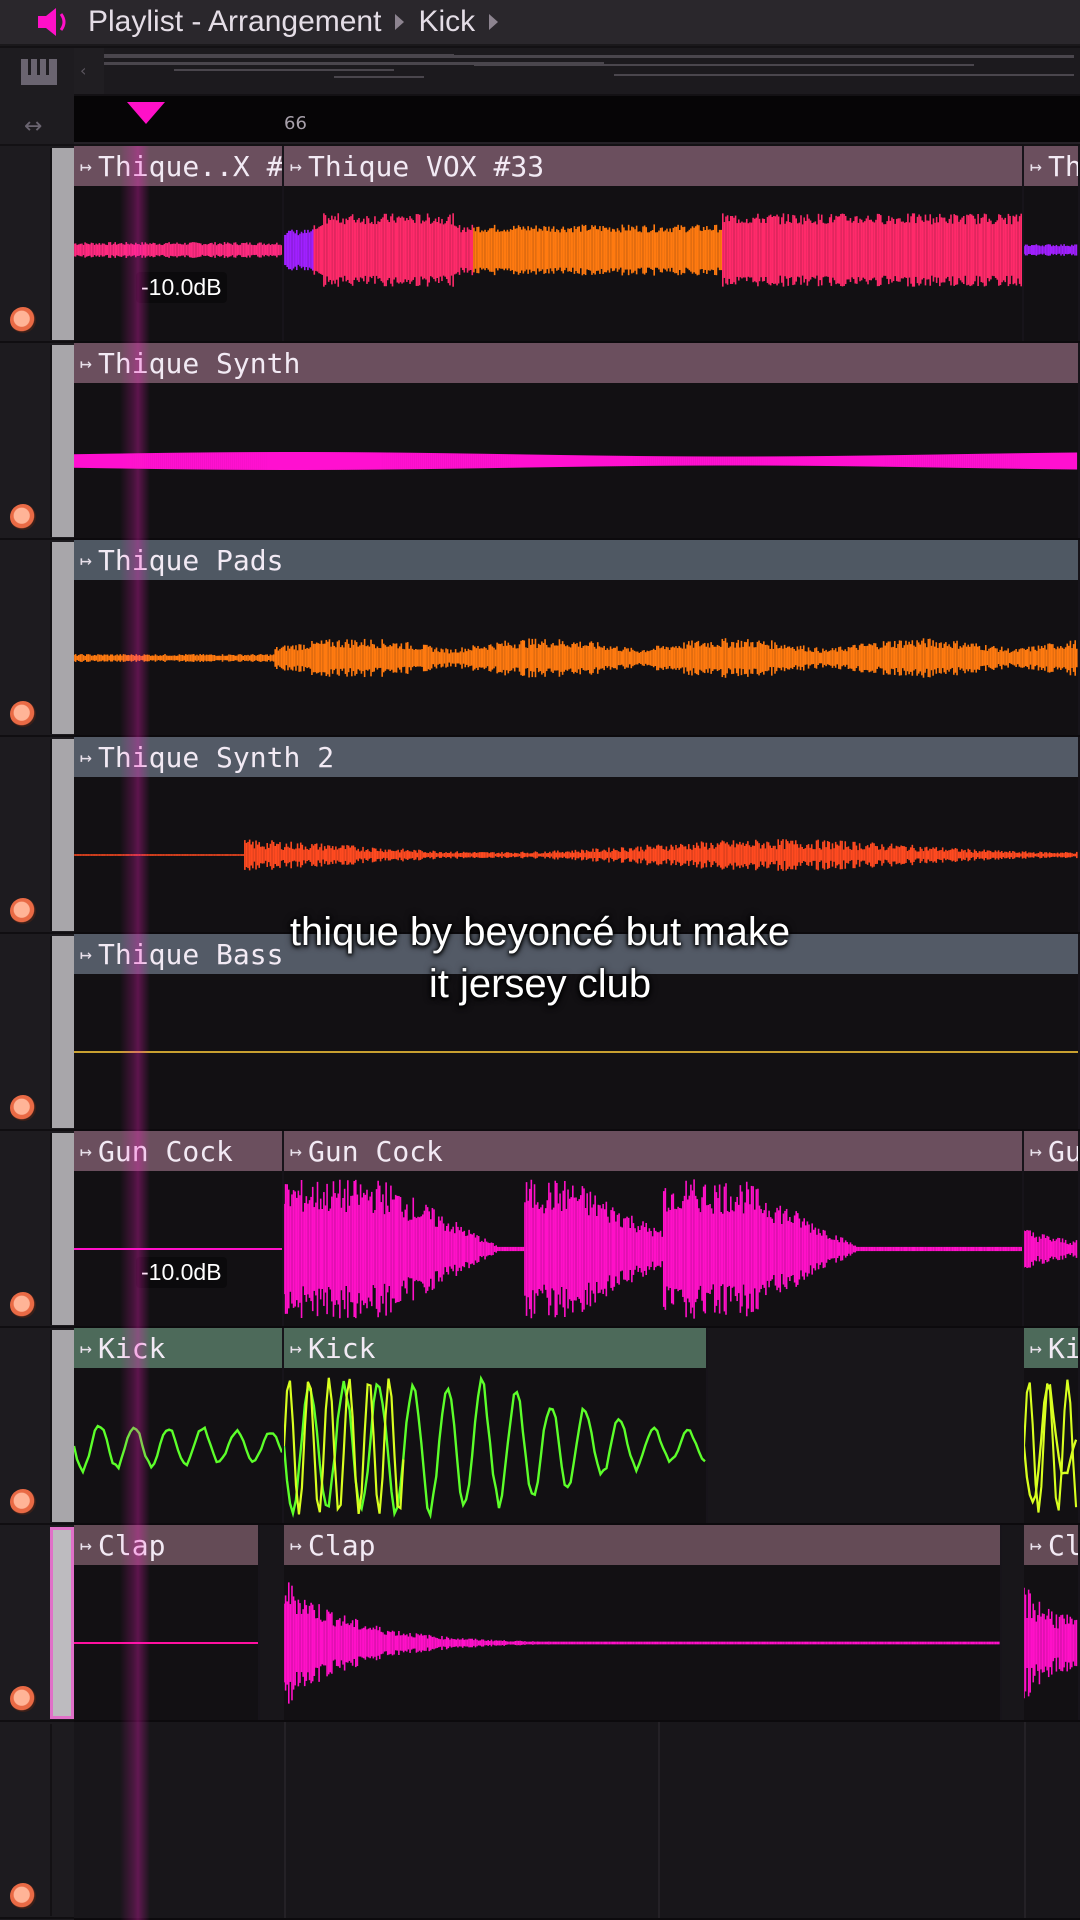 This screenshot has width=1080, height=1920. What do you see at coordinates (179, 243) in the screenshot?
I see `audio-clip: ↦Thique..X #34` at bounding box center [179, 243].